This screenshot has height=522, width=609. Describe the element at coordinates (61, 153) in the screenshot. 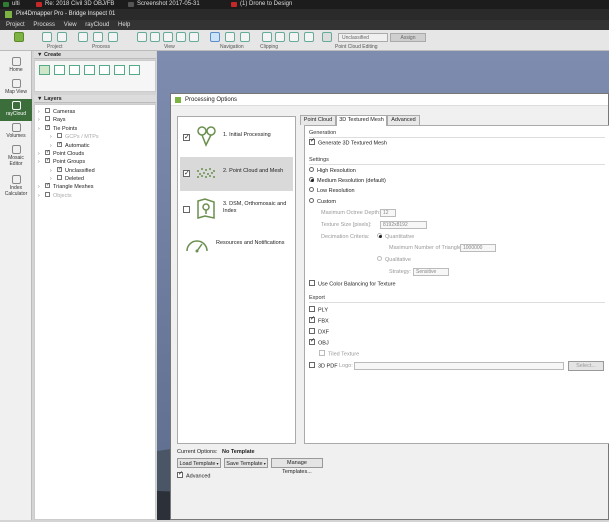

I see `layer-row: › Point Clouds` at that location.